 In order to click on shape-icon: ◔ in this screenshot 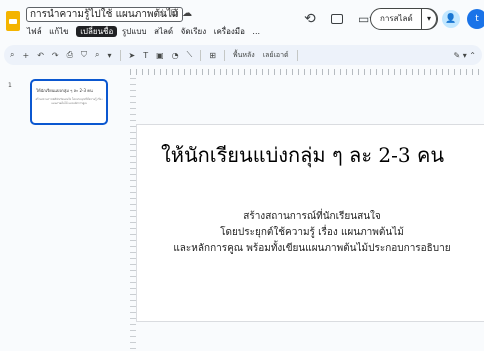, I will do `click(175, 55)`.